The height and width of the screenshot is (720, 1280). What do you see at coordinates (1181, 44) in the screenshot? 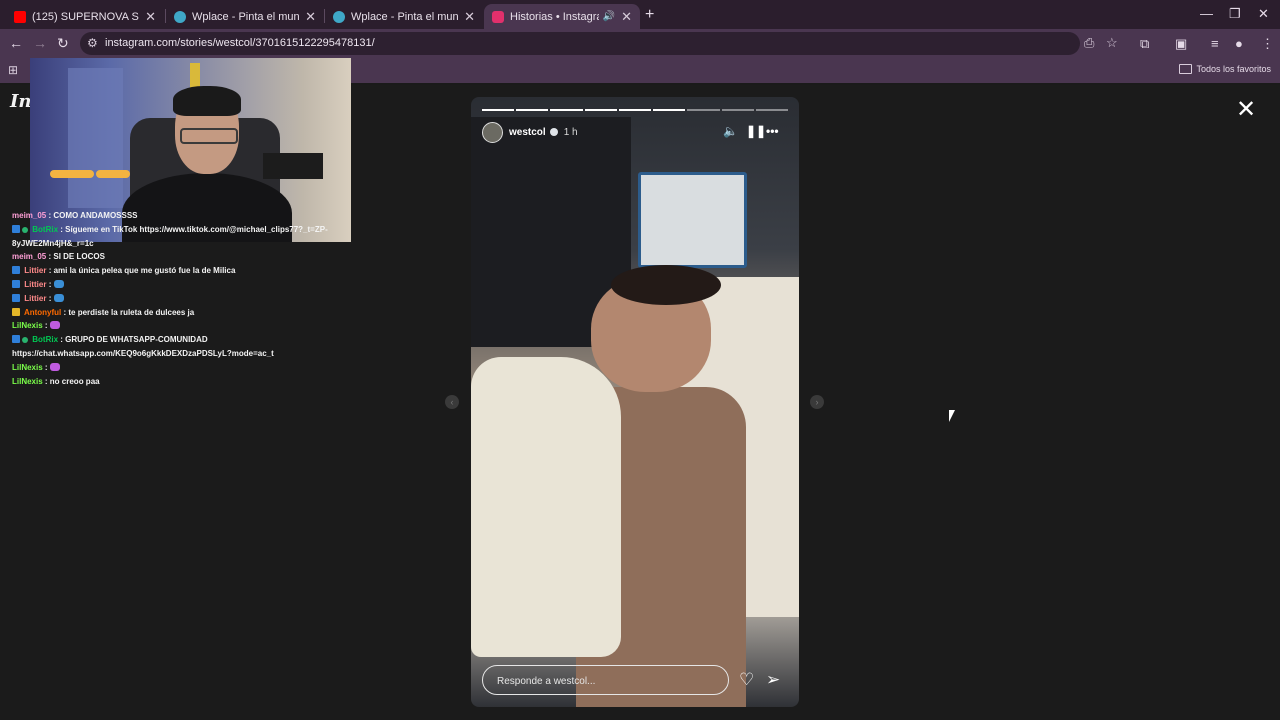
I see `split-view-icon: ▣` at bounding box center [1181, 44].